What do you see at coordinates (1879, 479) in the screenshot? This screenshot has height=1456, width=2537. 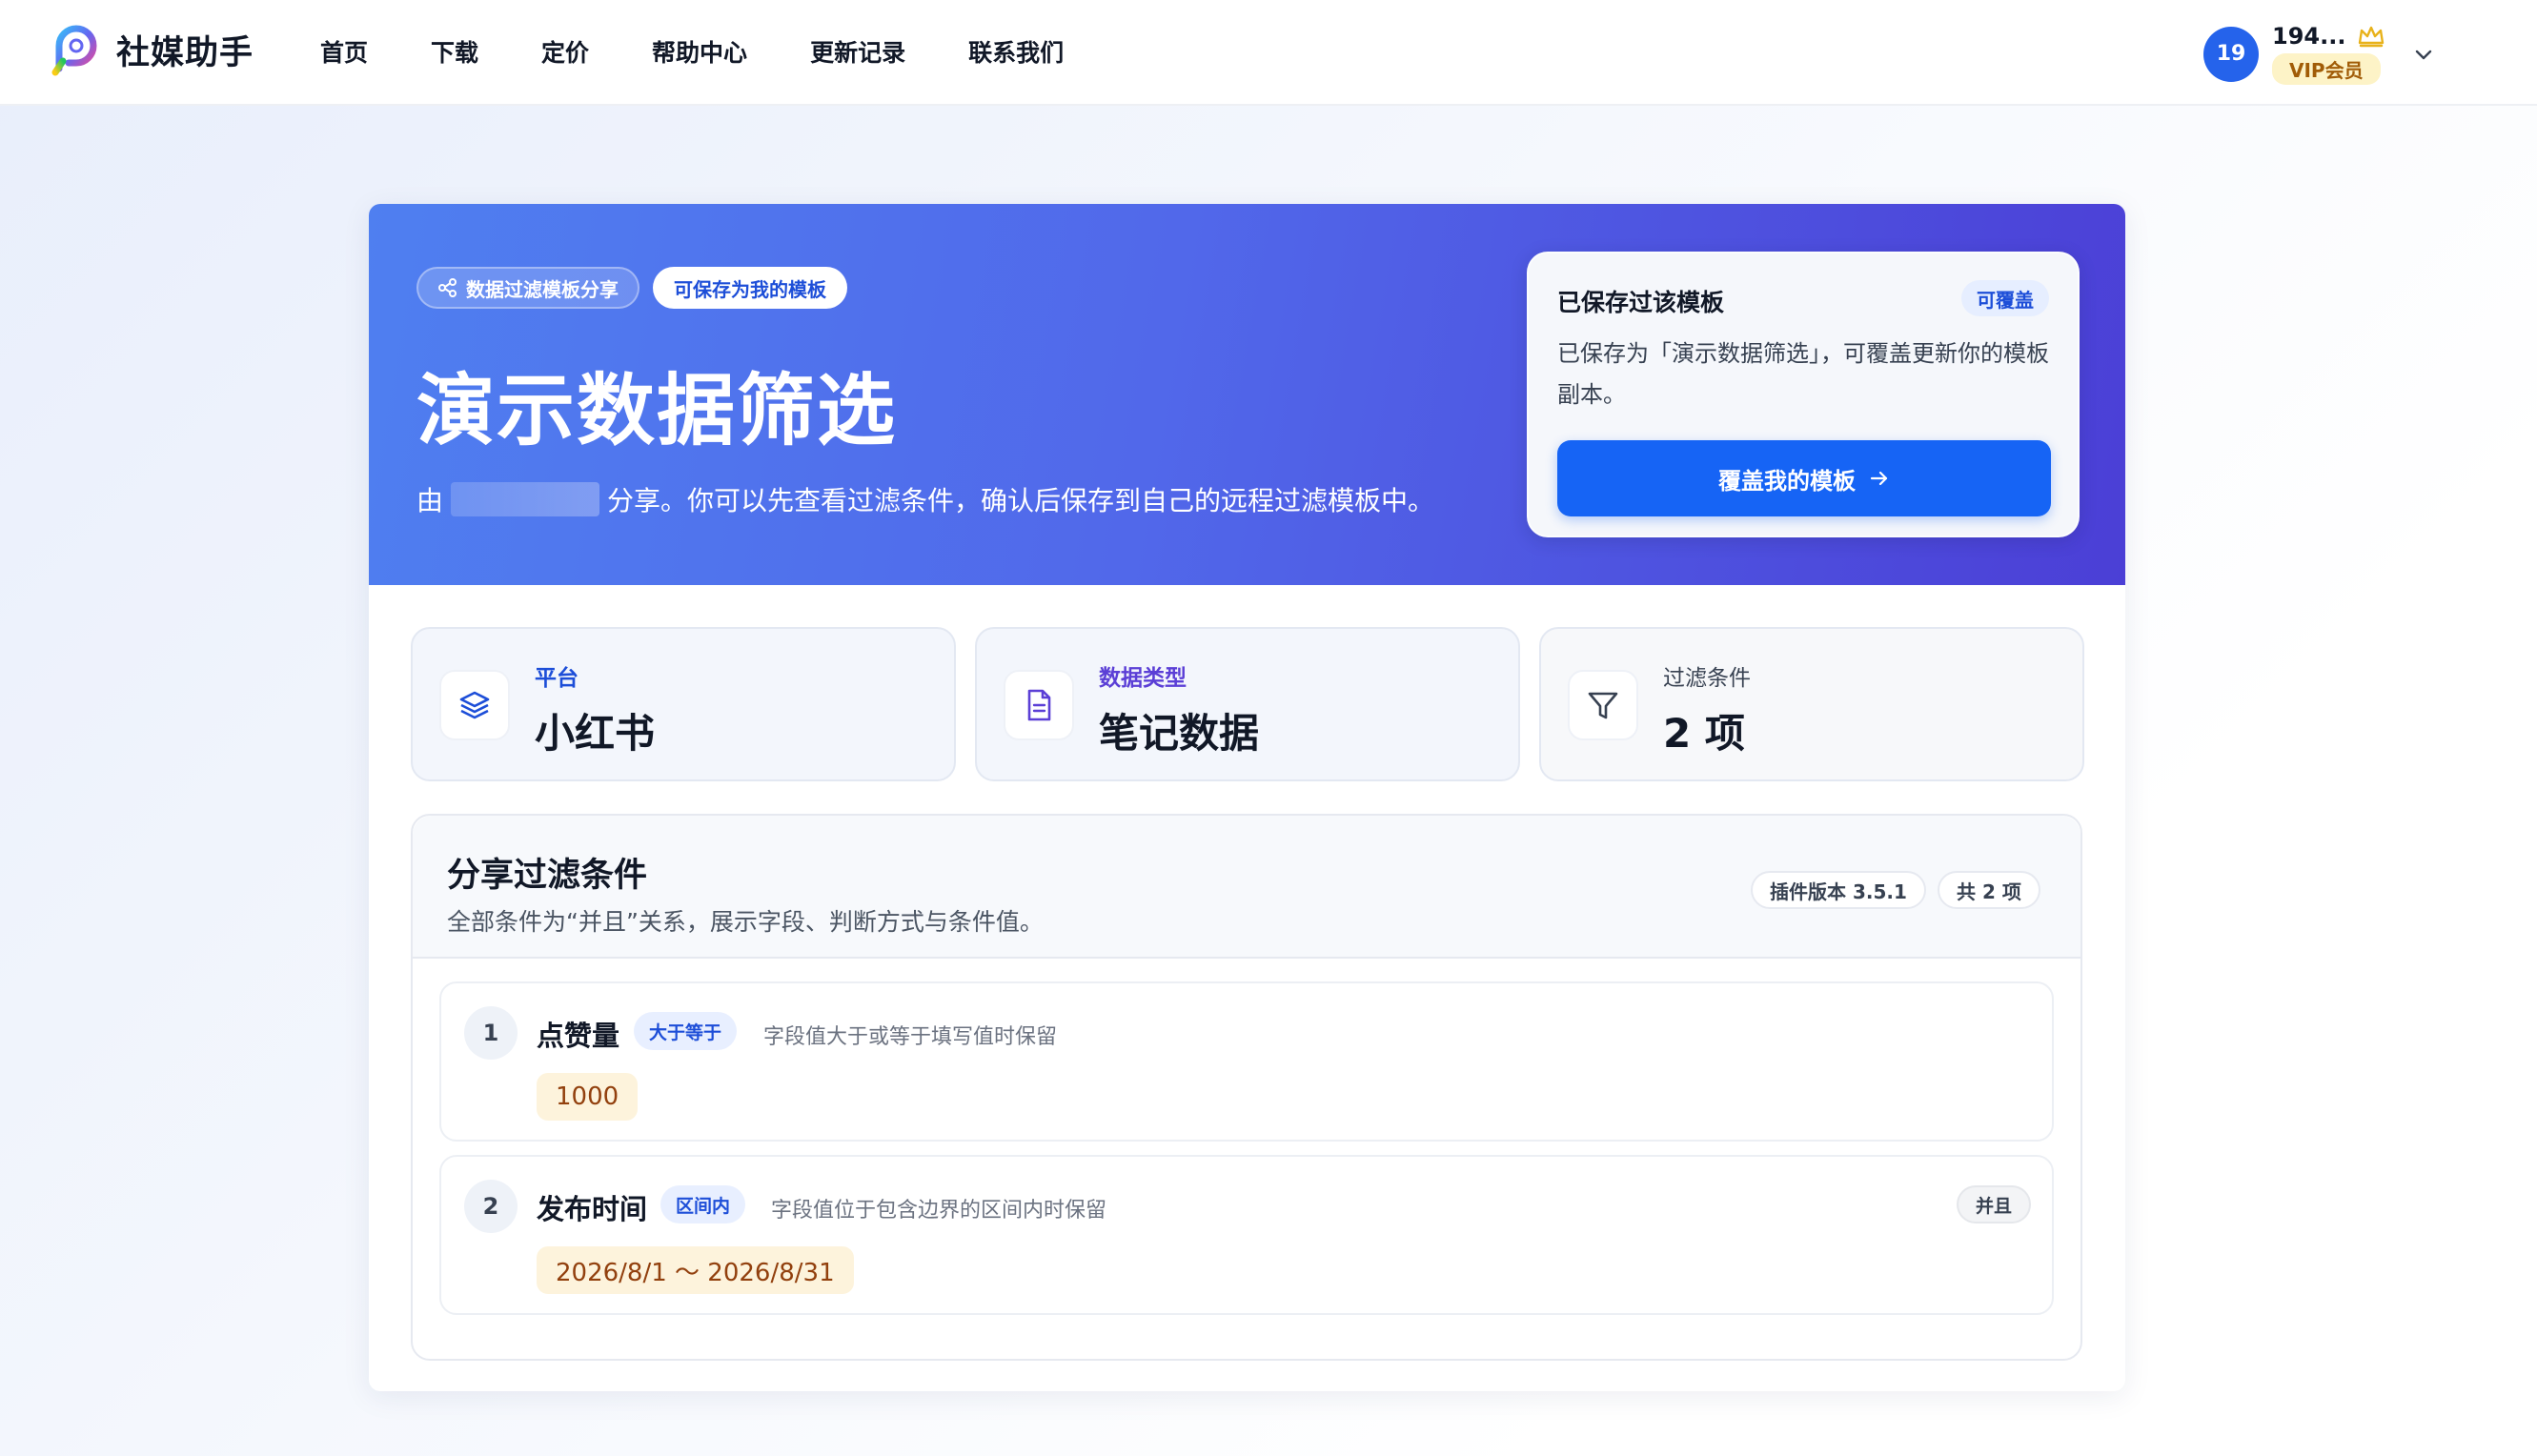 I see `arrow-right-icon` at bounding box center [1879, 479].